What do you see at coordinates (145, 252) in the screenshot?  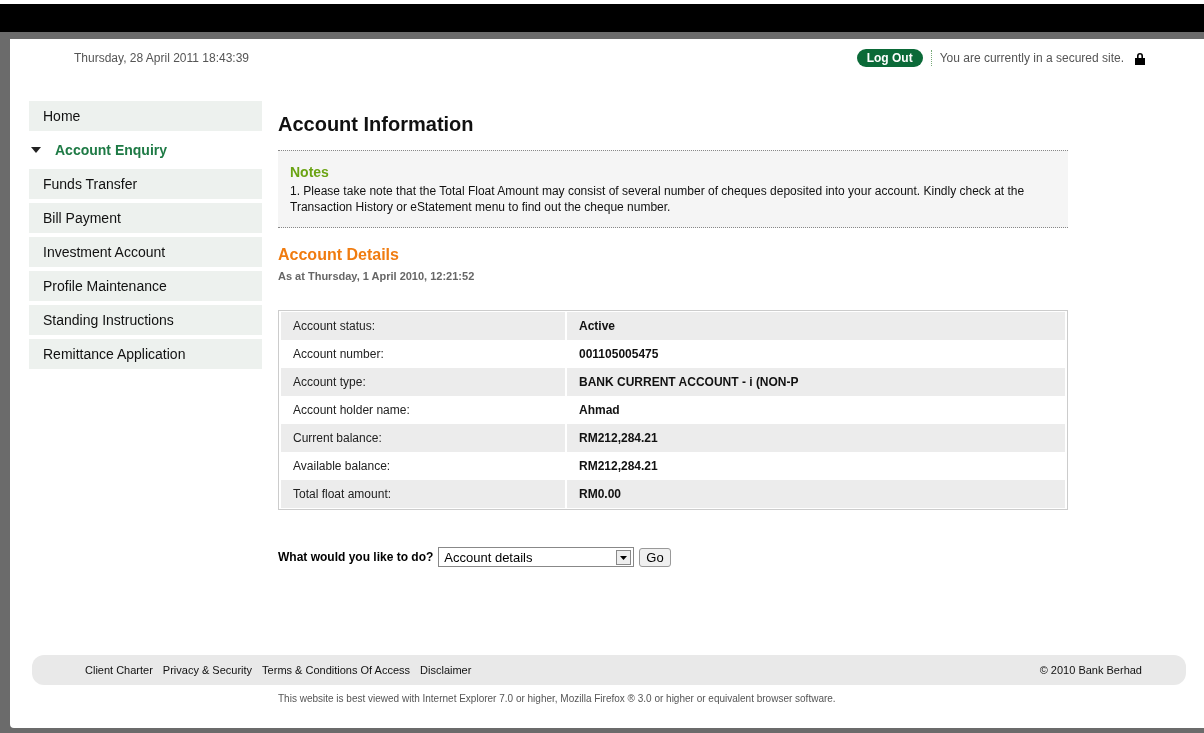 I see `sidebar-item: Investment Account` at bounding box center [145, 252].